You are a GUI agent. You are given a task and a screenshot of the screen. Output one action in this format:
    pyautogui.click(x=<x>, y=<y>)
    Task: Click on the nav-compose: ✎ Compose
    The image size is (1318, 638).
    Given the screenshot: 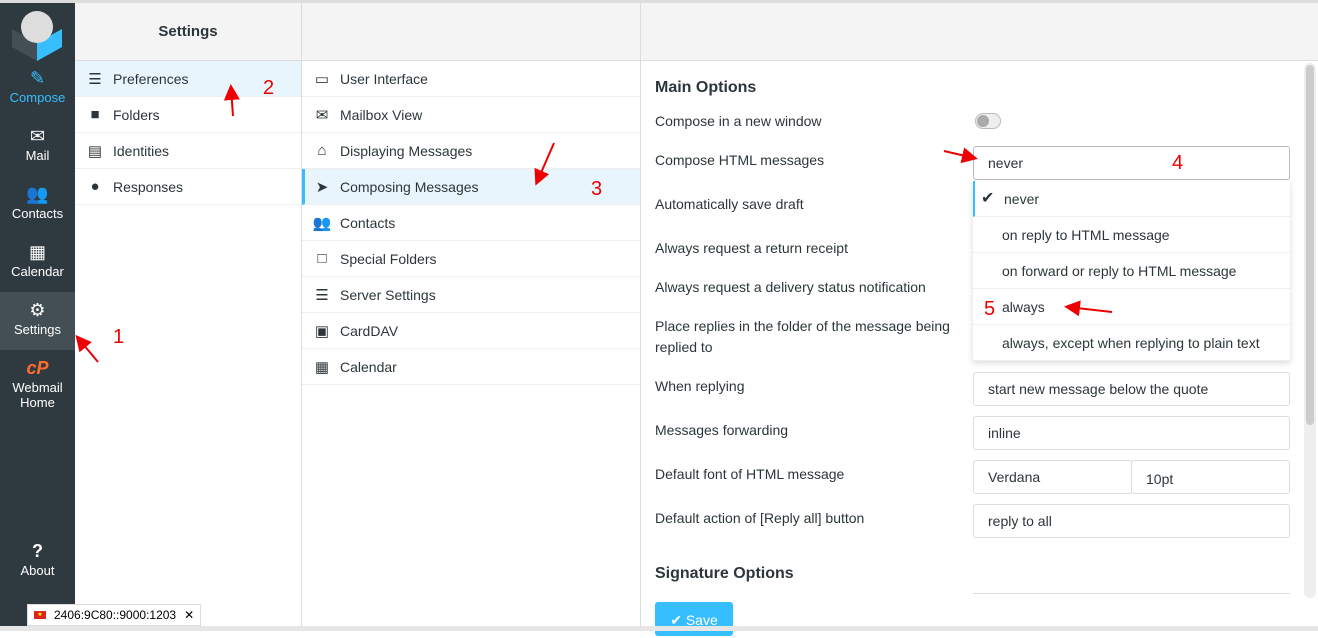 What is the action you would take?
    pyautogui.click(x=37, y=89)
    